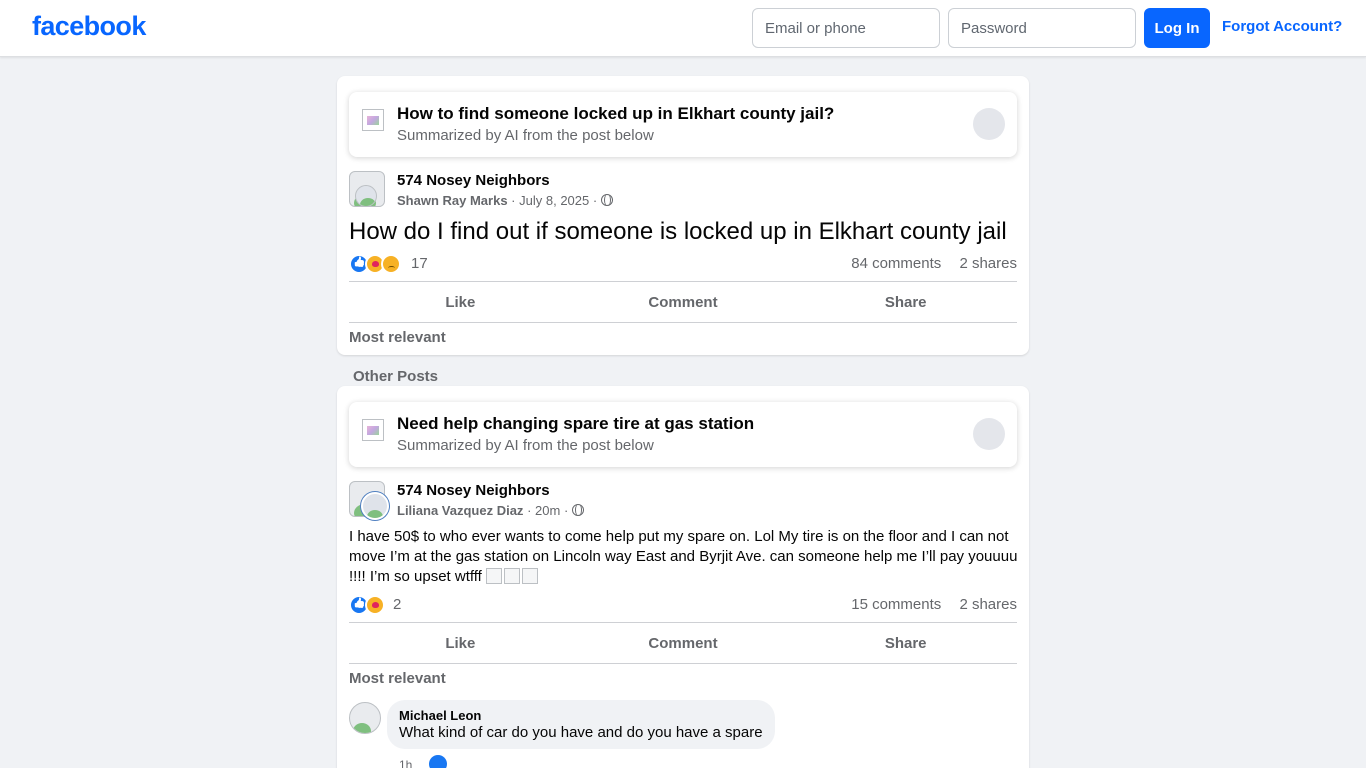 This screenshot has height=768, width=1366. What do you see at coordinates (683, 606) in the screenshot?
I see `reactions-row: 2 15 comments 2 shares` at bounding box center [683, 606].